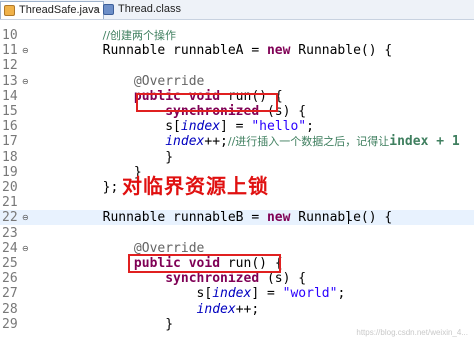 The image size is (474, 339). Describe the element at coordinates (10, 263) in the screenshot. I see `line-number: 25` at that location.